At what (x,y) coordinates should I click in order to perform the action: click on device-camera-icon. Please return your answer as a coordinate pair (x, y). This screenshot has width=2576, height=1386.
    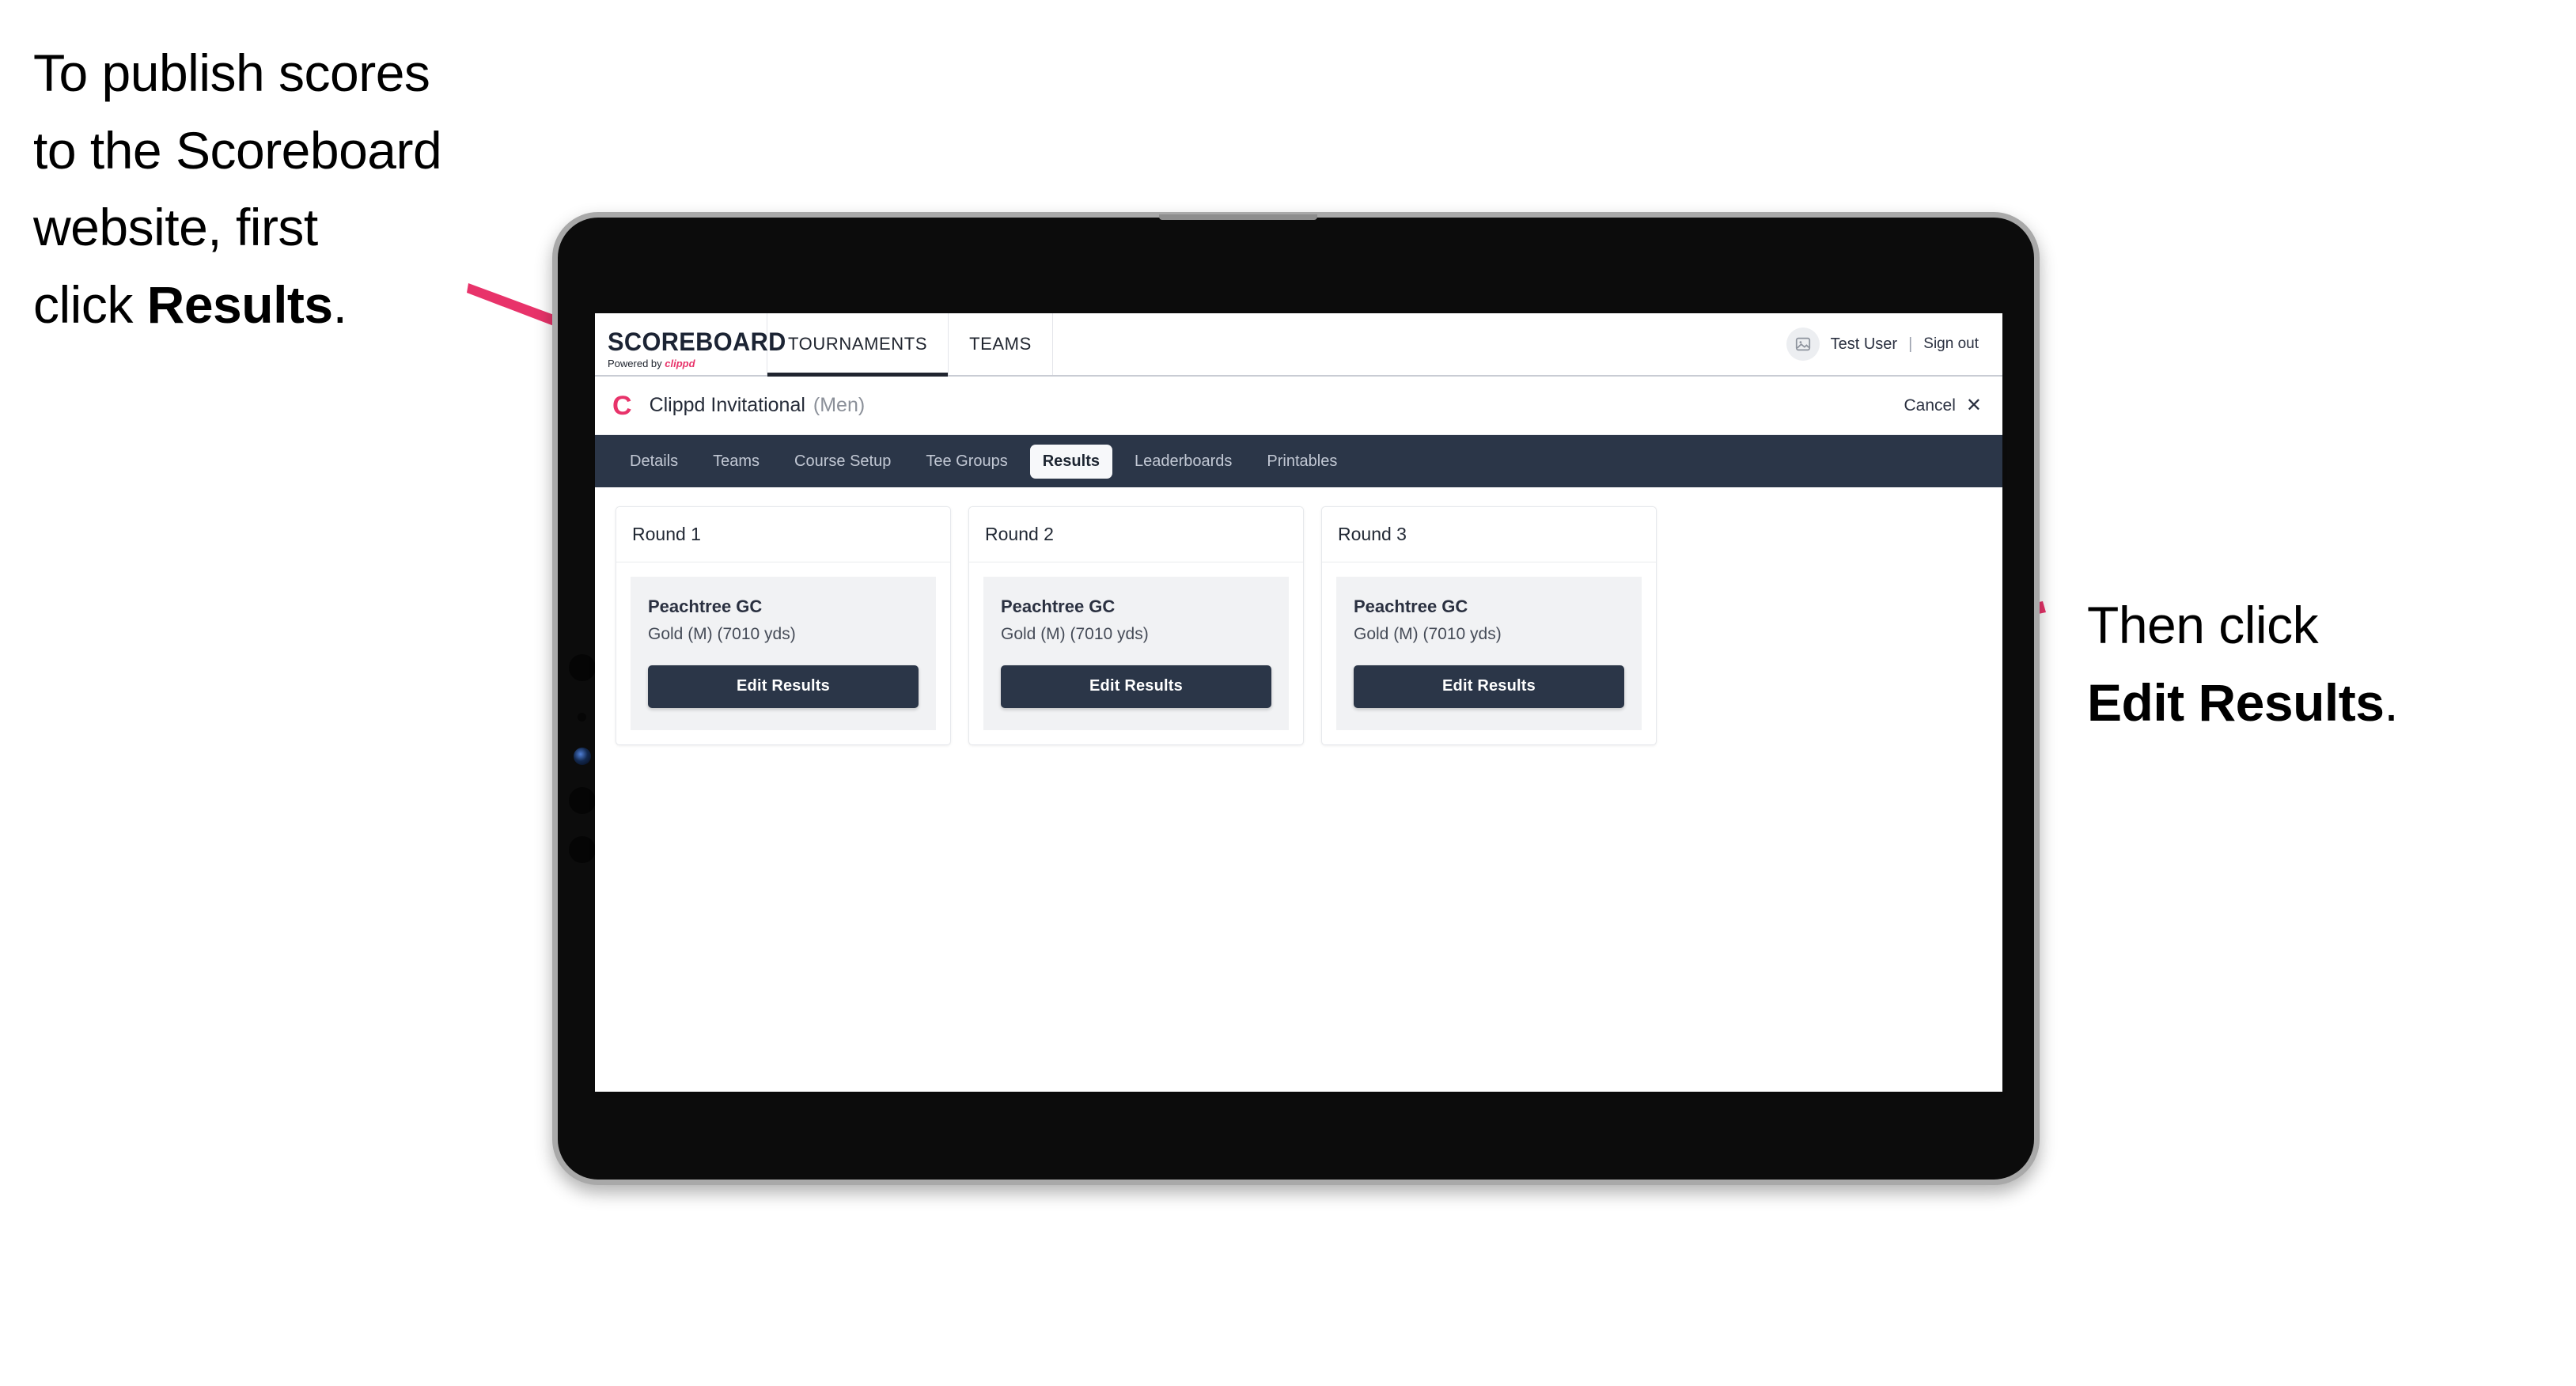
    Looking at the image, I should click on (582, 757).